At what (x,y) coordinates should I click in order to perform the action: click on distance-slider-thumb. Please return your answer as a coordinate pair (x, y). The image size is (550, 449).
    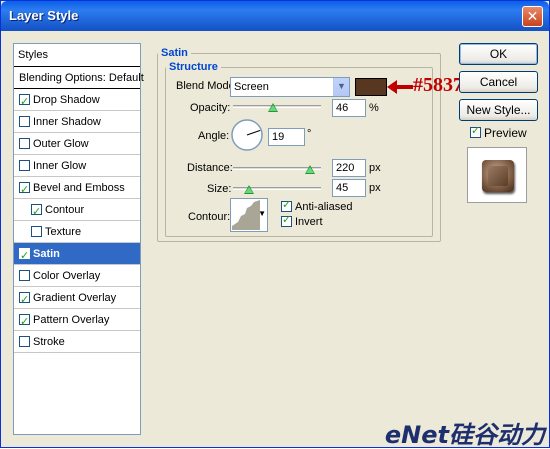
    Looking at the image, I should click on (310, 169).